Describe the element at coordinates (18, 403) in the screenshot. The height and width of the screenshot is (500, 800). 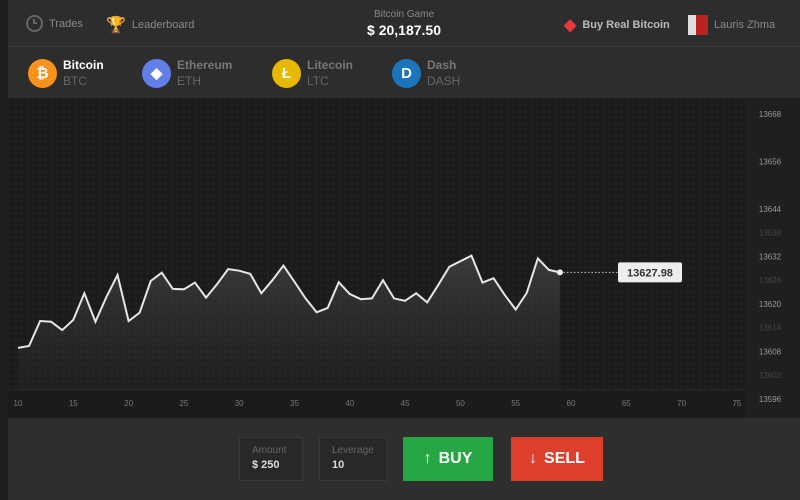
I see `x-tick-label: 10` at that location.